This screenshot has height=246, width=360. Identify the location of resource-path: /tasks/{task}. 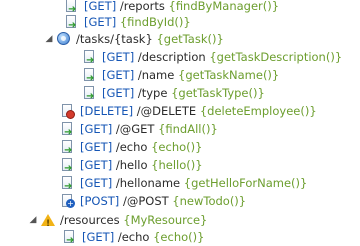
(114, 39).